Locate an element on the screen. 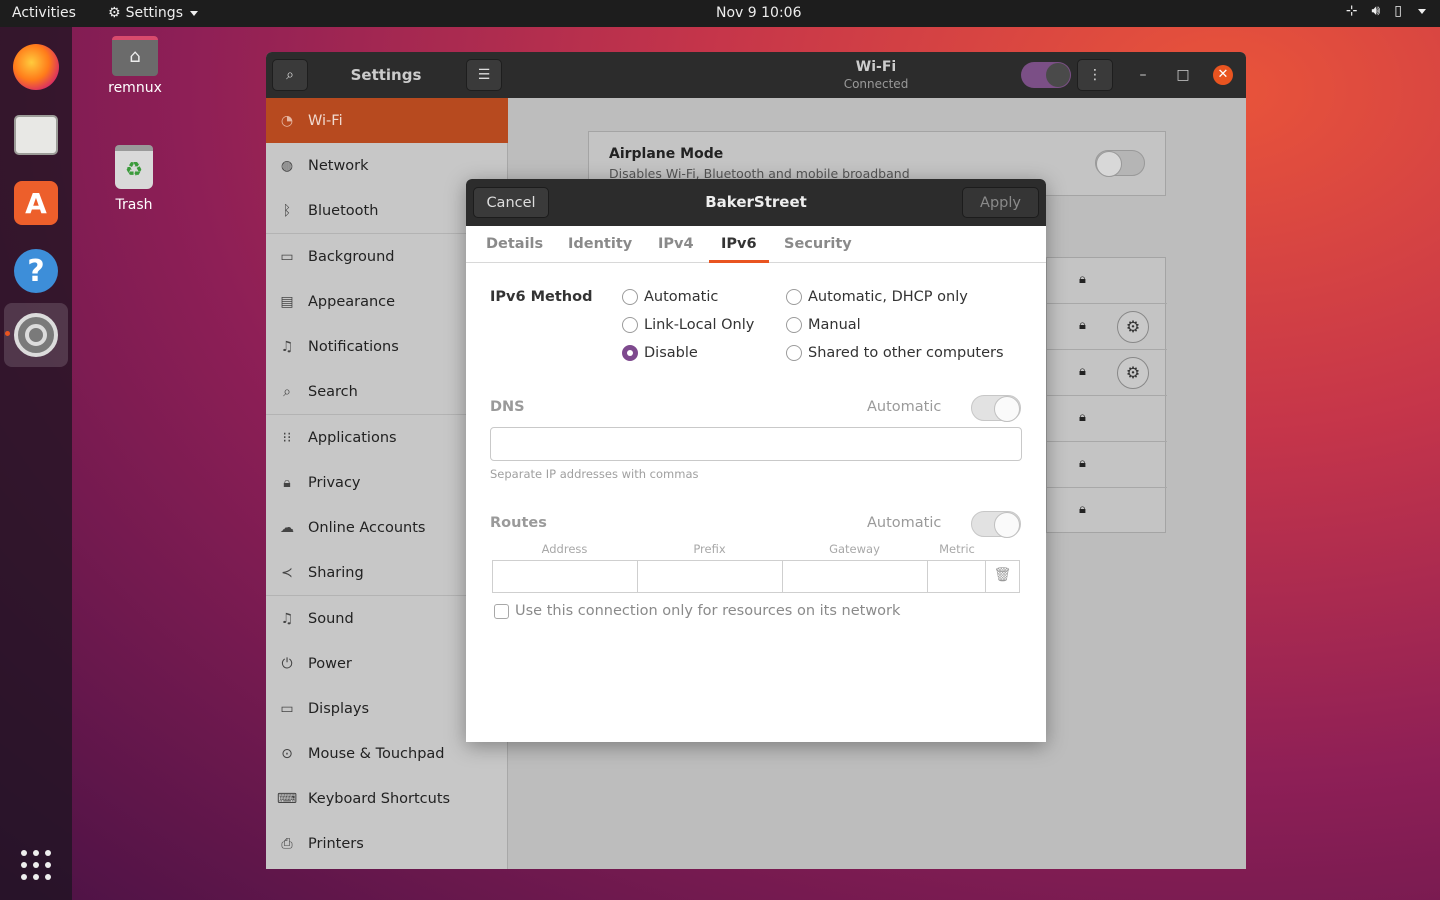 This screenshot has height=900, width=1440. dialog-header-bar: Cancel BakerStreet Apply is located at coordinates (756, 202).